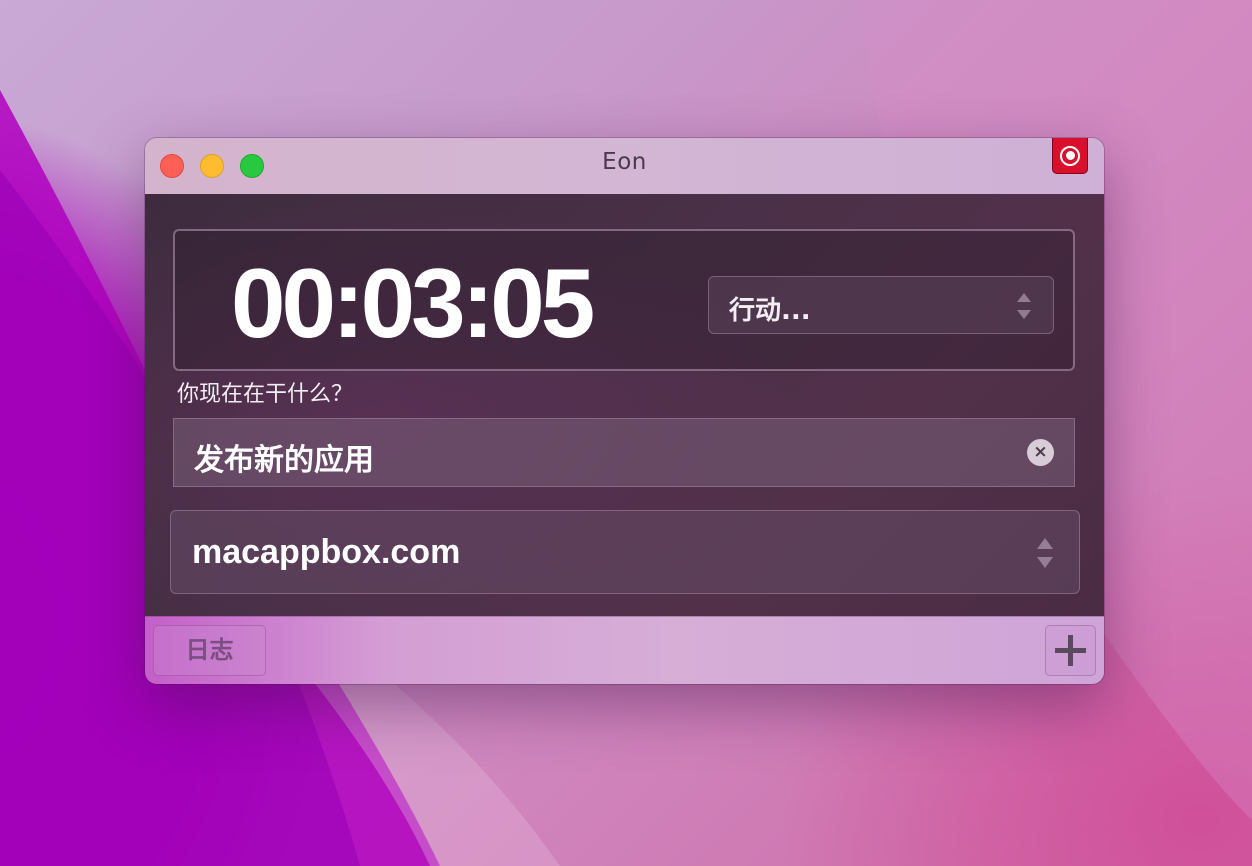 This screenshot has width=1252, height=866. What do you see at coordinates (624, 452) in the screenshot?
I see `task-input: 发布新的应用 ×` at bounding box center [624, 452].